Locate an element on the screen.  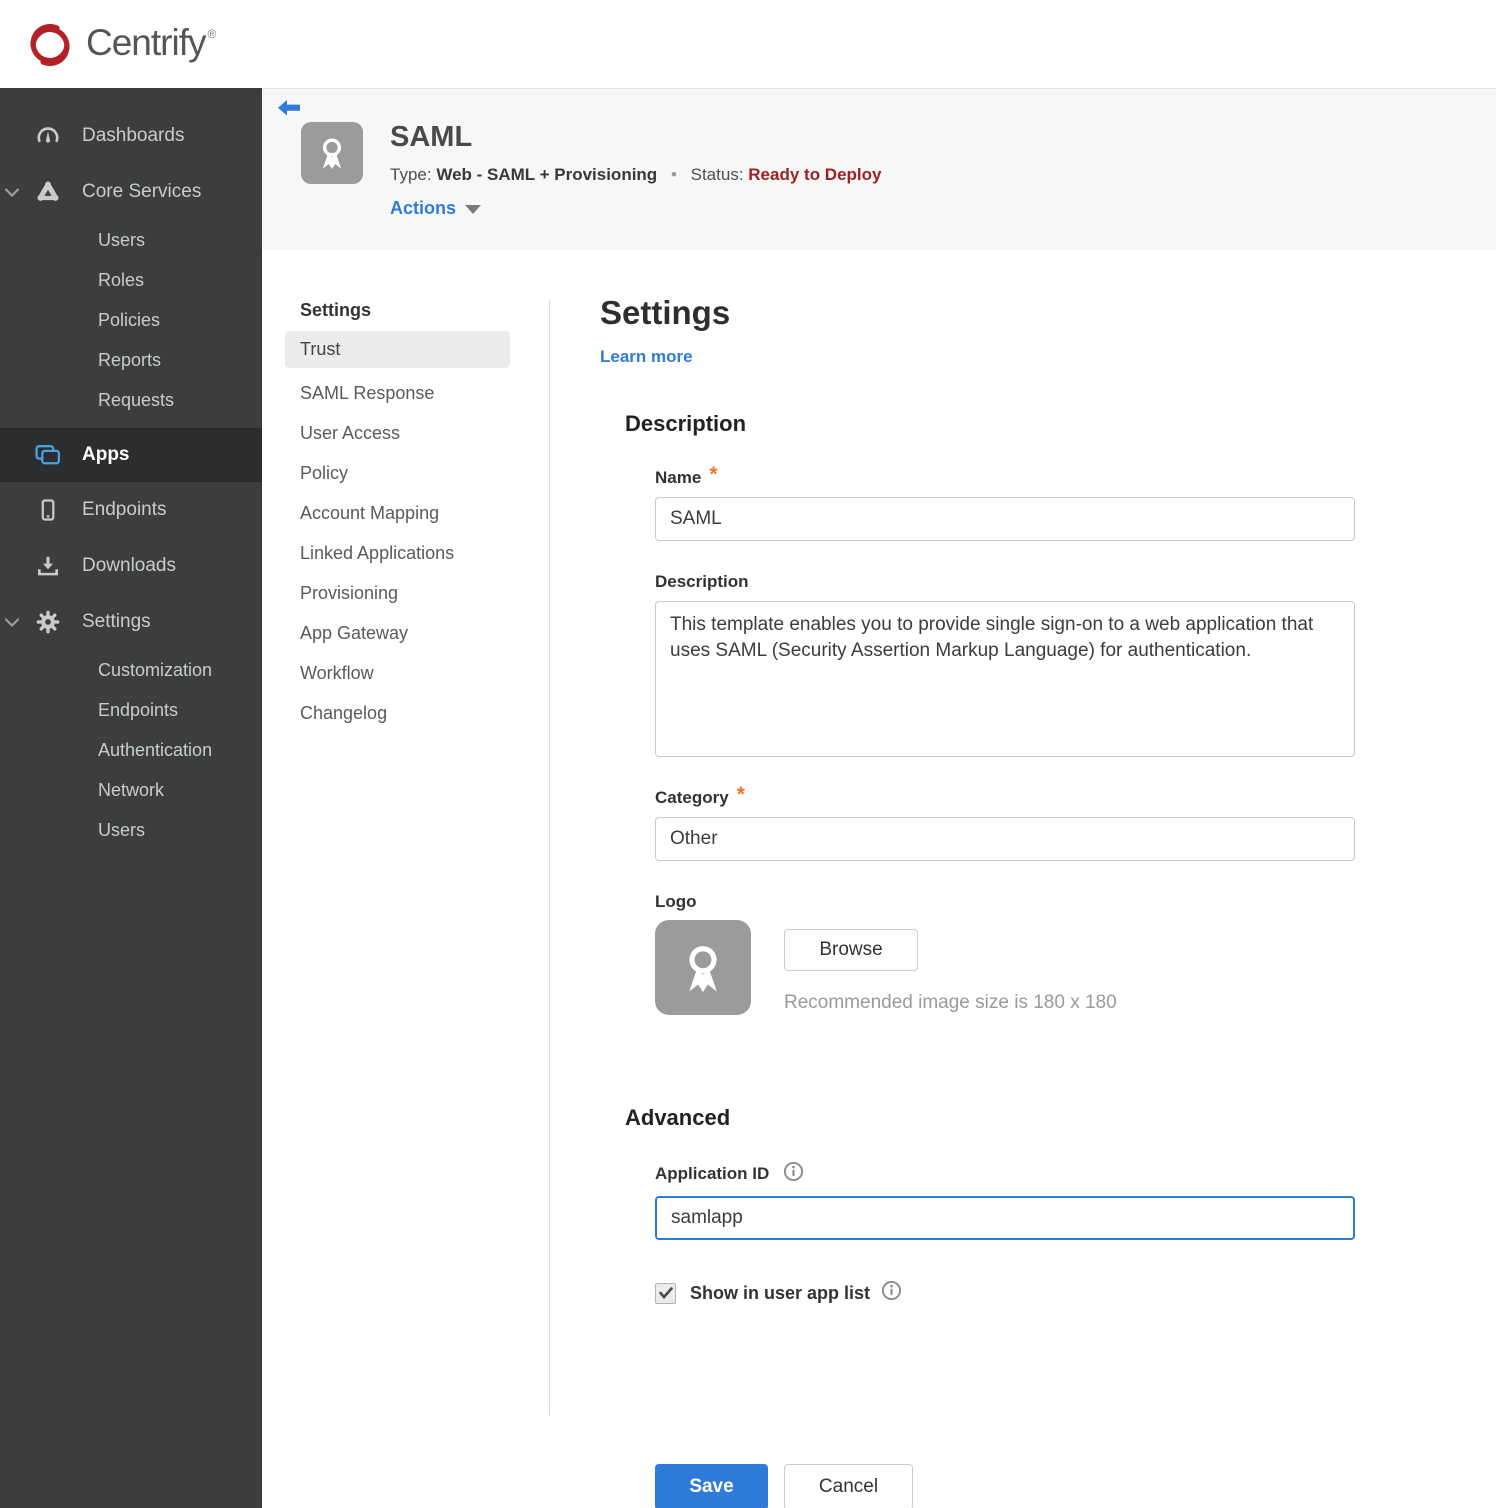
application-id-label: Application ID is located at coordinates (712, 1173).